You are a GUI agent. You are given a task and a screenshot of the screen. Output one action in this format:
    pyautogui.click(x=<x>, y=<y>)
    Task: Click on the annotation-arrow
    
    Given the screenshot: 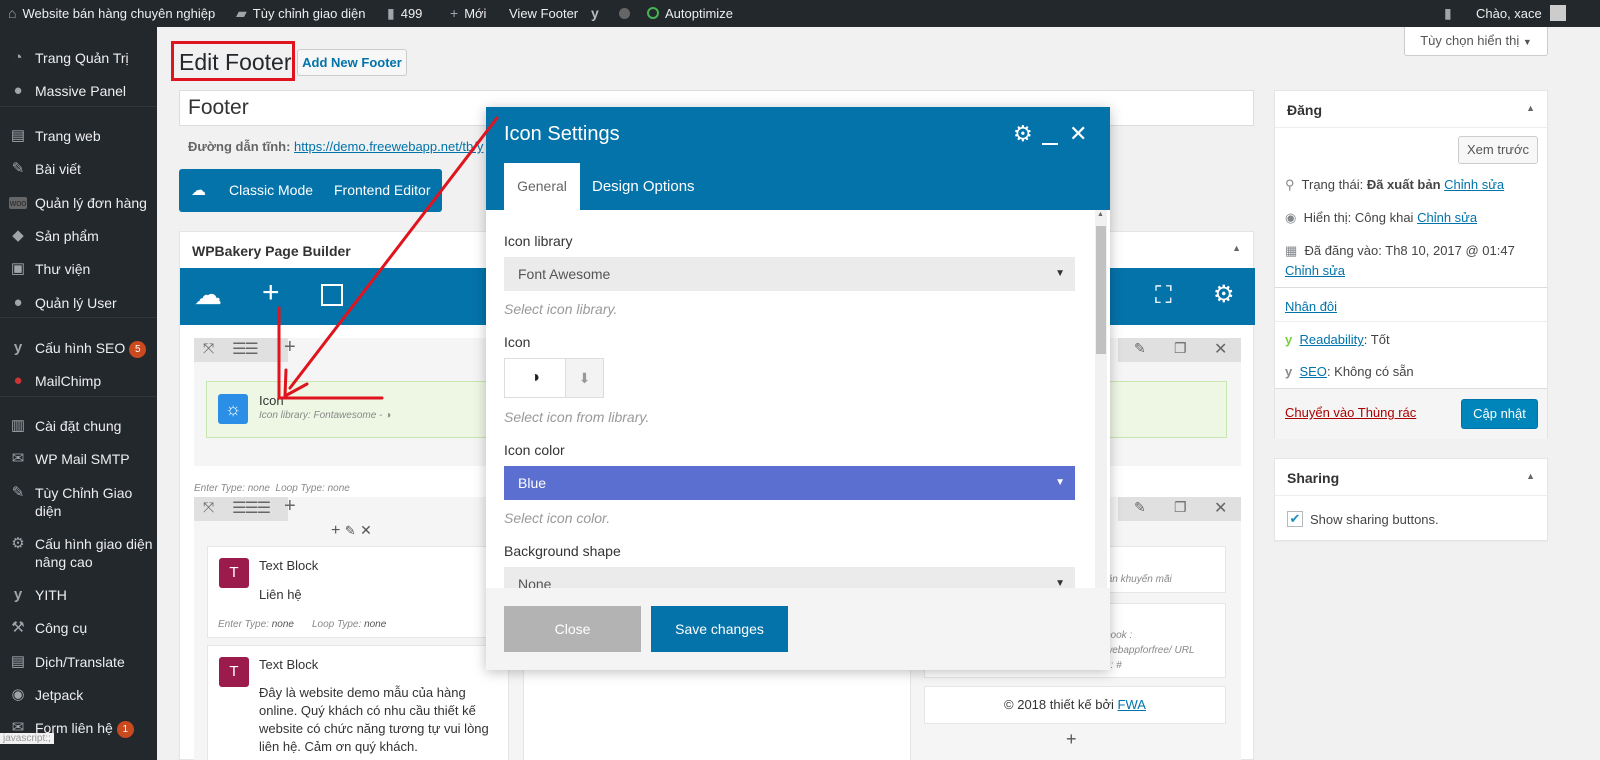 What is the action you would take?
    pyautogui.click(x=388, y=258)
    